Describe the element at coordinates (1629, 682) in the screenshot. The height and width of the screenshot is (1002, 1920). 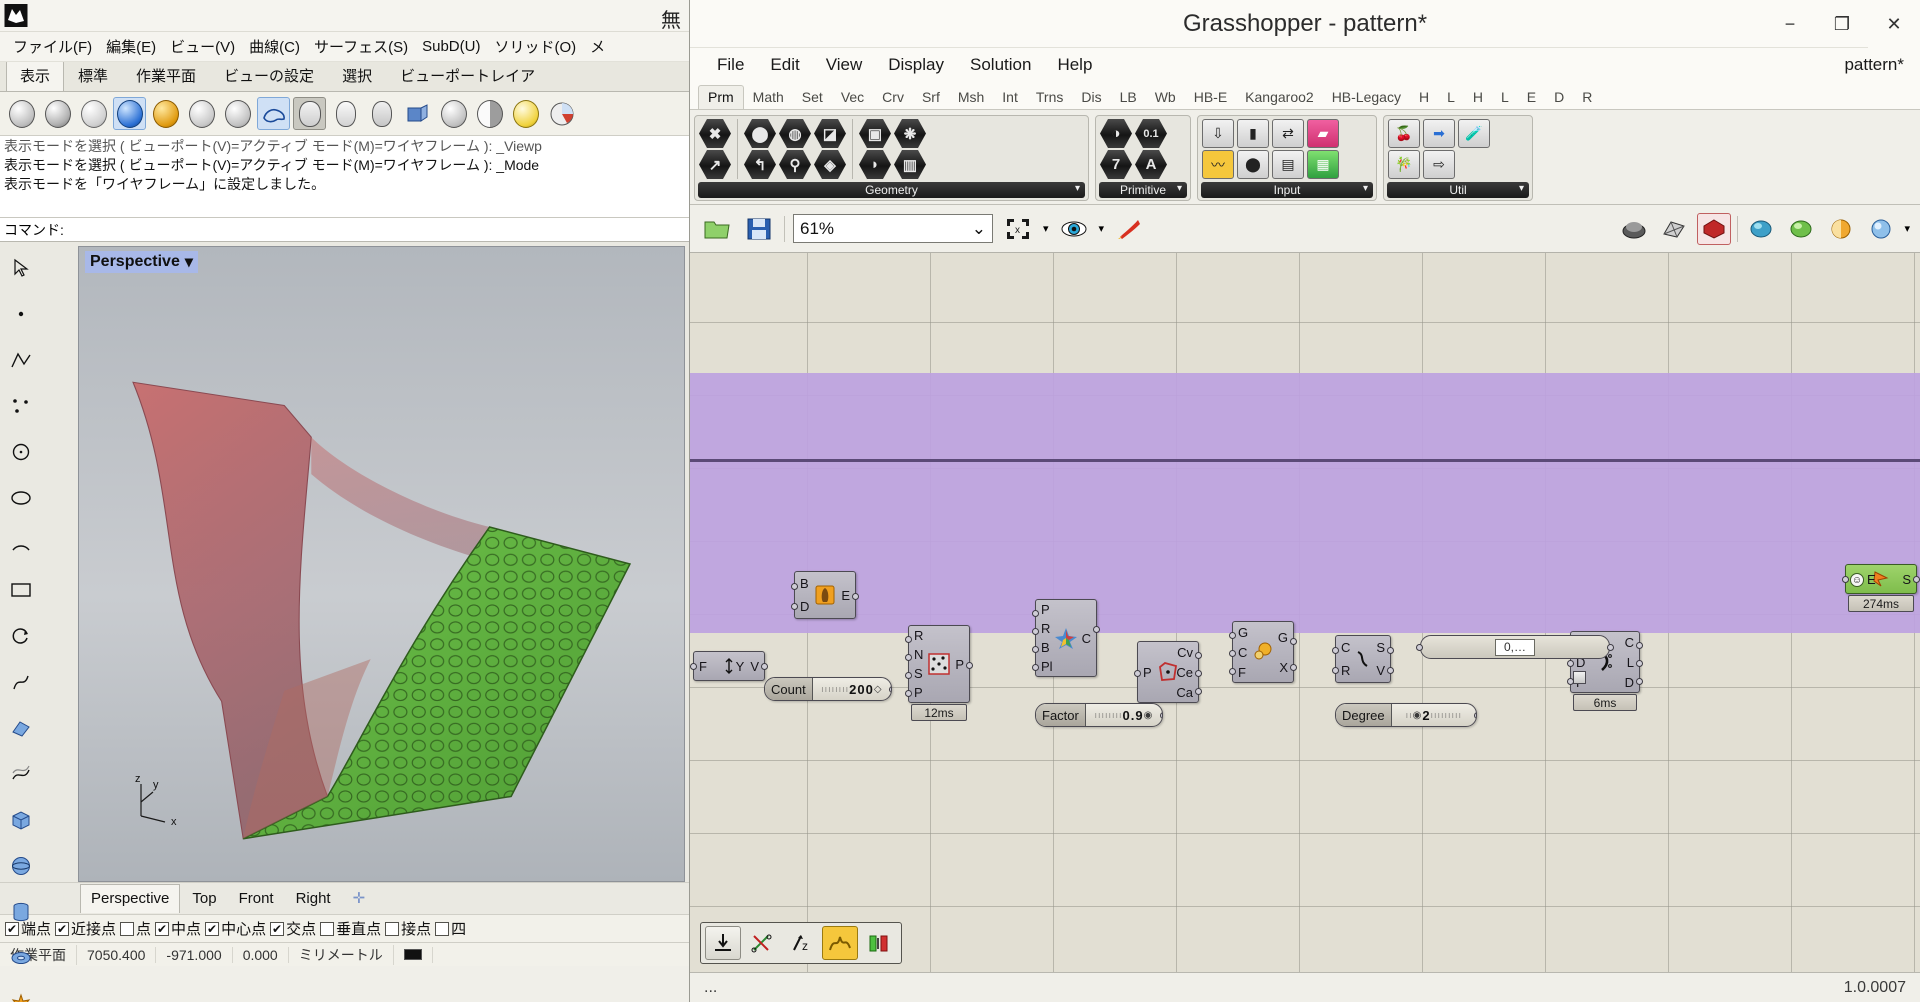
I see `port-d-out: D` at that location.